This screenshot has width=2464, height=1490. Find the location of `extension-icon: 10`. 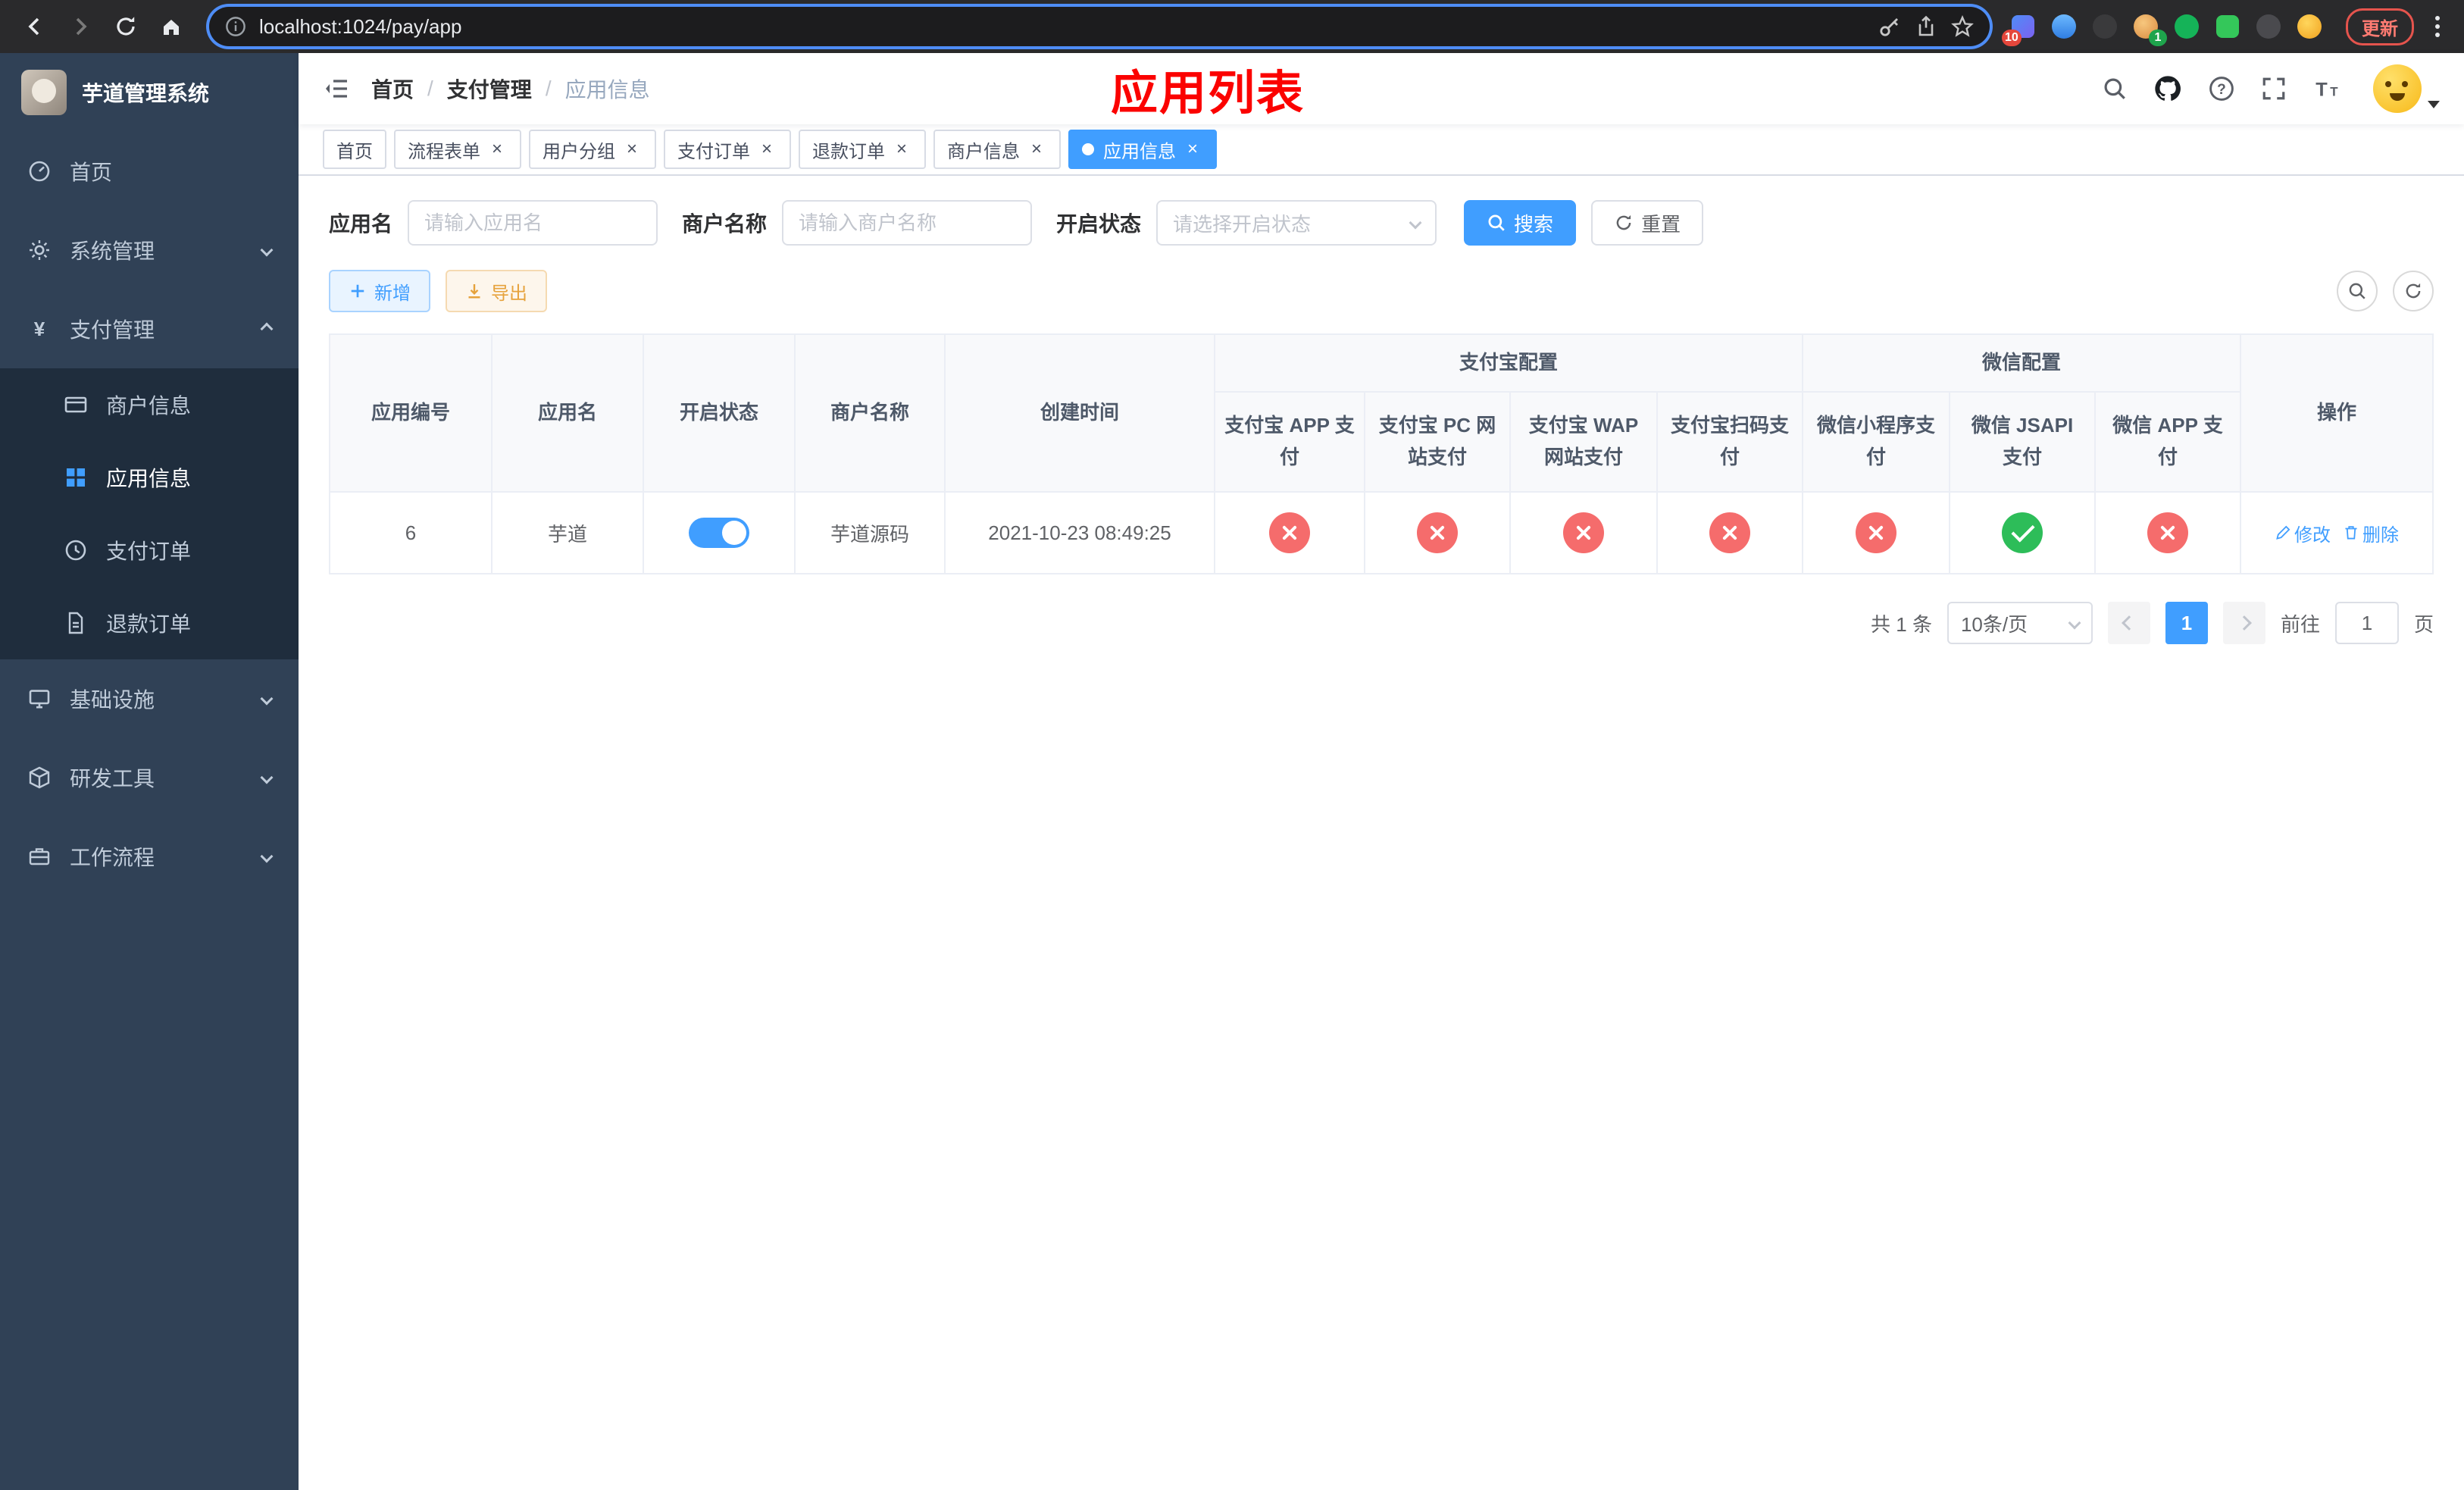

extension-icon: 10 is located at coordinates (2020, 28).